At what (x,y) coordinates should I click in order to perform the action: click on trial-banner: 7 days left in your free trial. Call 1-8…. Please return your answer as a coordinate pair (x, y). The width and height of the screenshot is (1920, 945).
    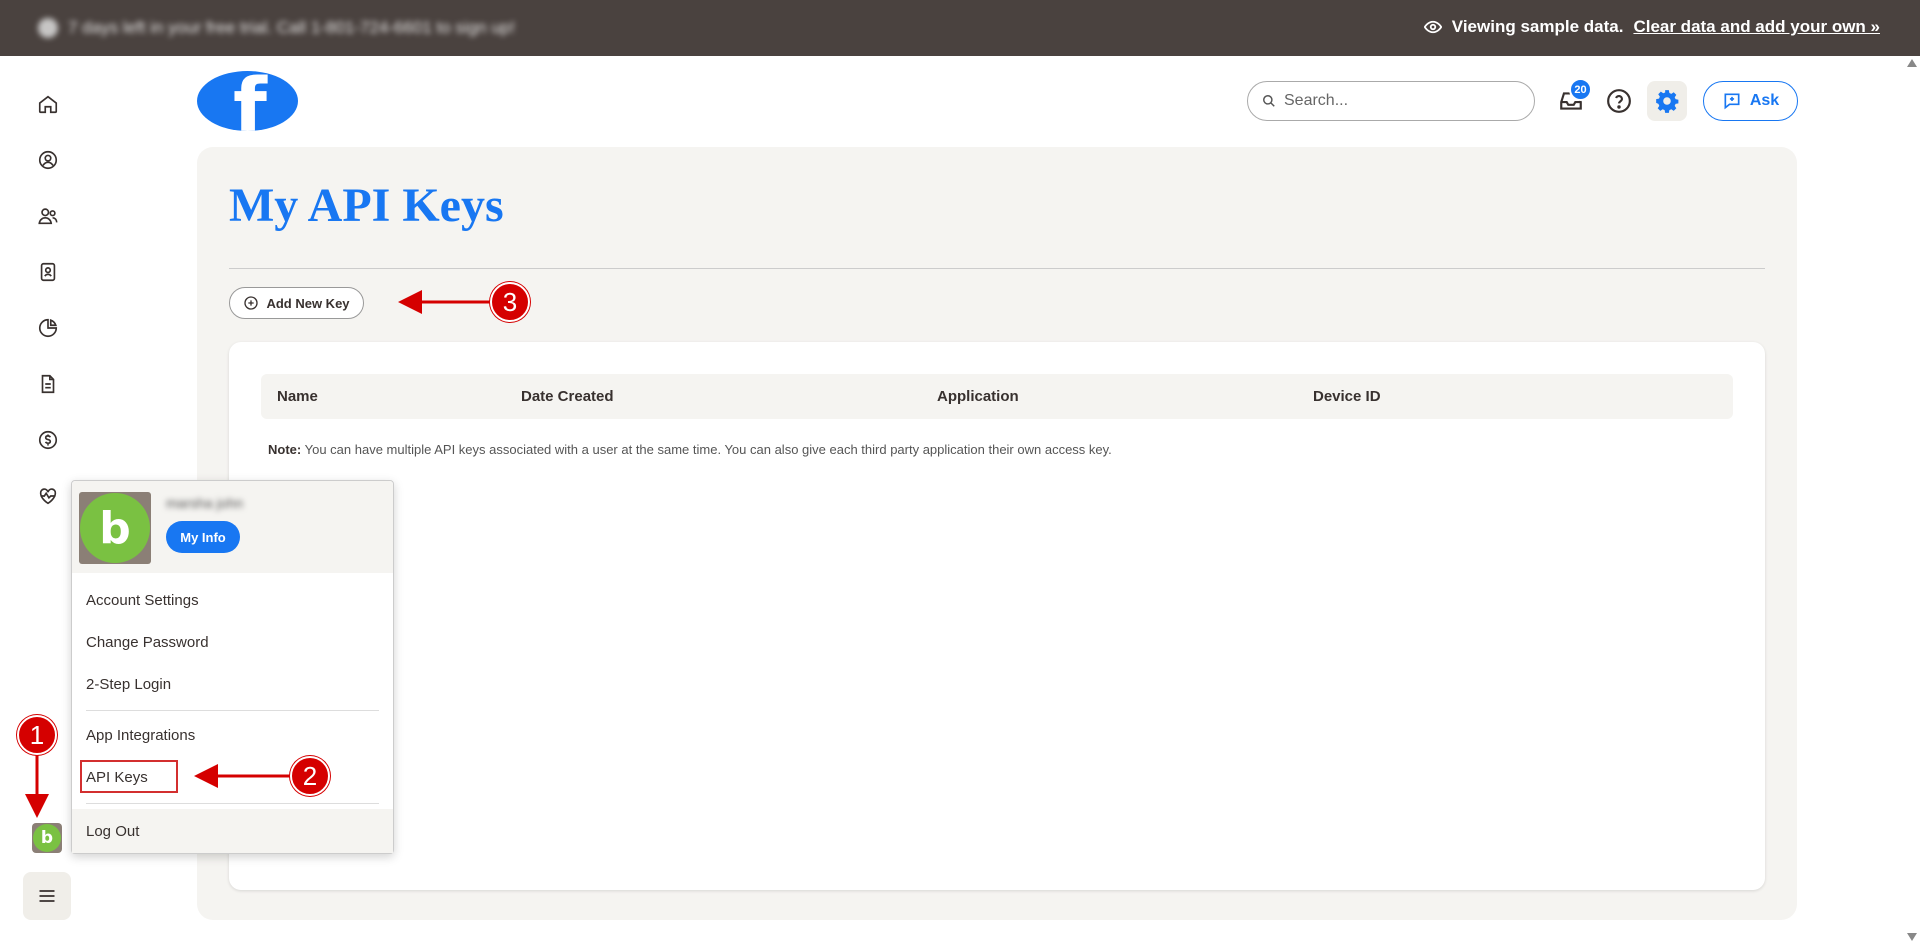
    Looking at the image, I should click on (960, 28).